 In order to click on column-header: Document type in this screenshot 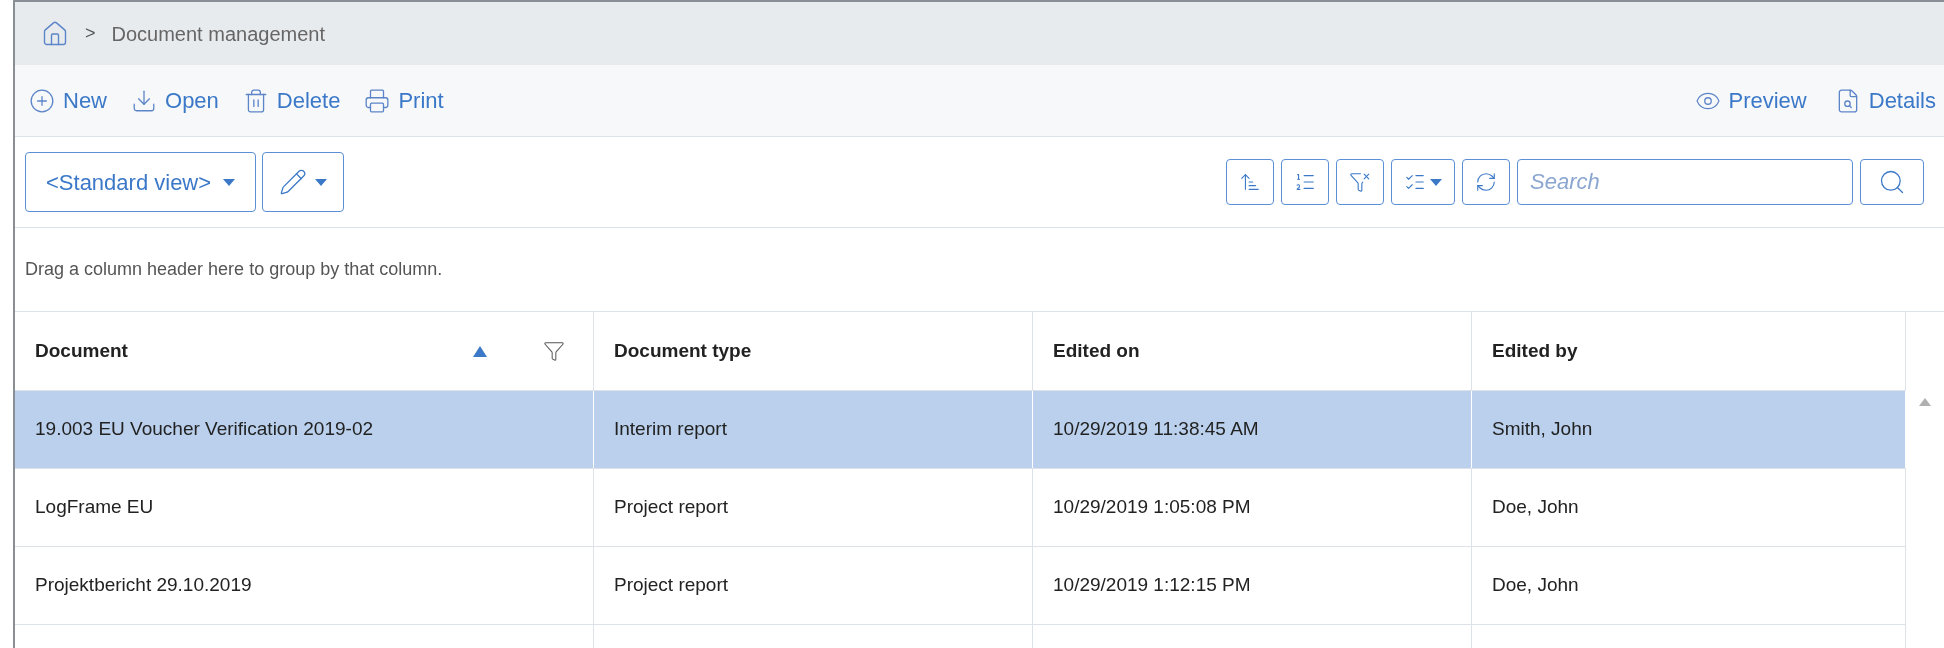, I will do `click(813, 351)`.